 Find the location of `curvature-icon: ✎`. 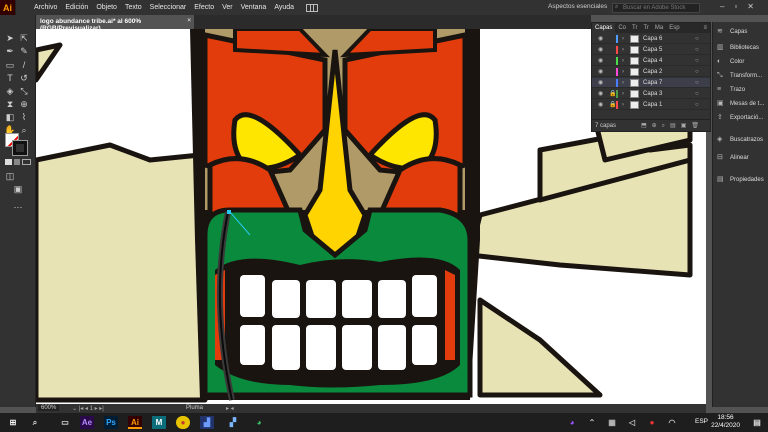

curvature-icon: ✎ is located at coordinates (24, 51).